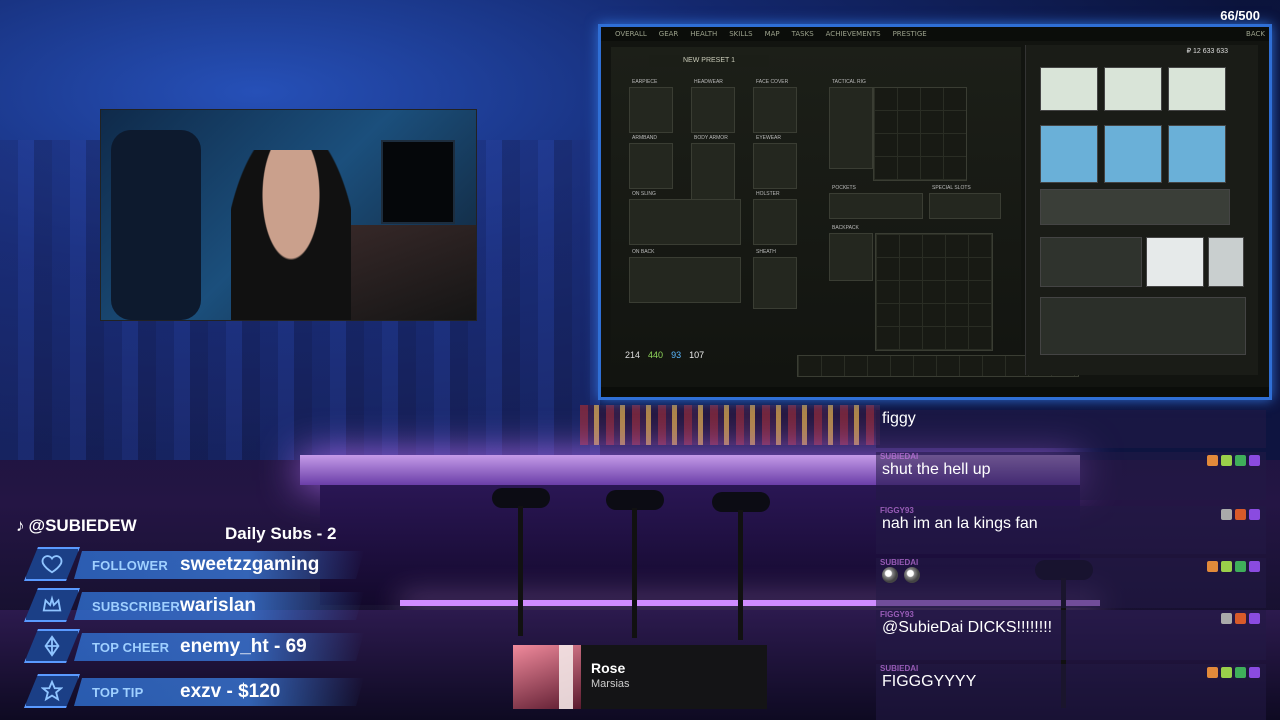  What do you see at coordinates (136, 606) in the screenshot?
I see `alert-label: SUBSCRIBER` at bounding box center [136, 606].